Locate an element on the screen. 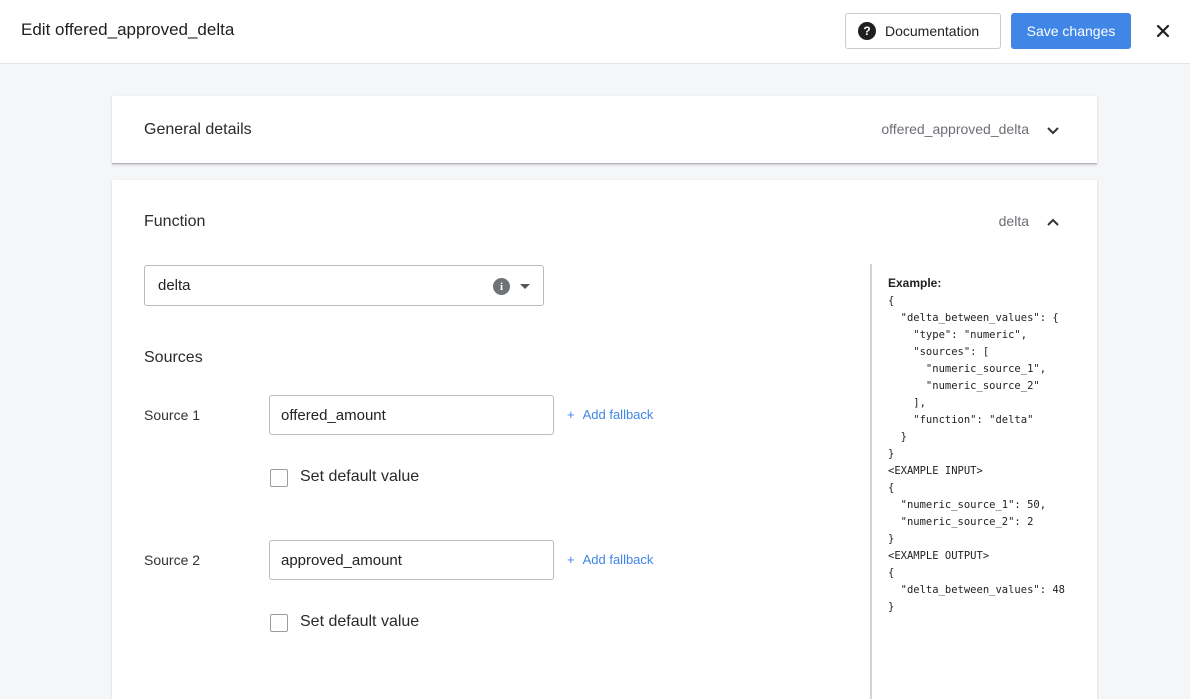 This screenshot has height=699, width=1190. close-icon is located at coordinates (1163, 31).